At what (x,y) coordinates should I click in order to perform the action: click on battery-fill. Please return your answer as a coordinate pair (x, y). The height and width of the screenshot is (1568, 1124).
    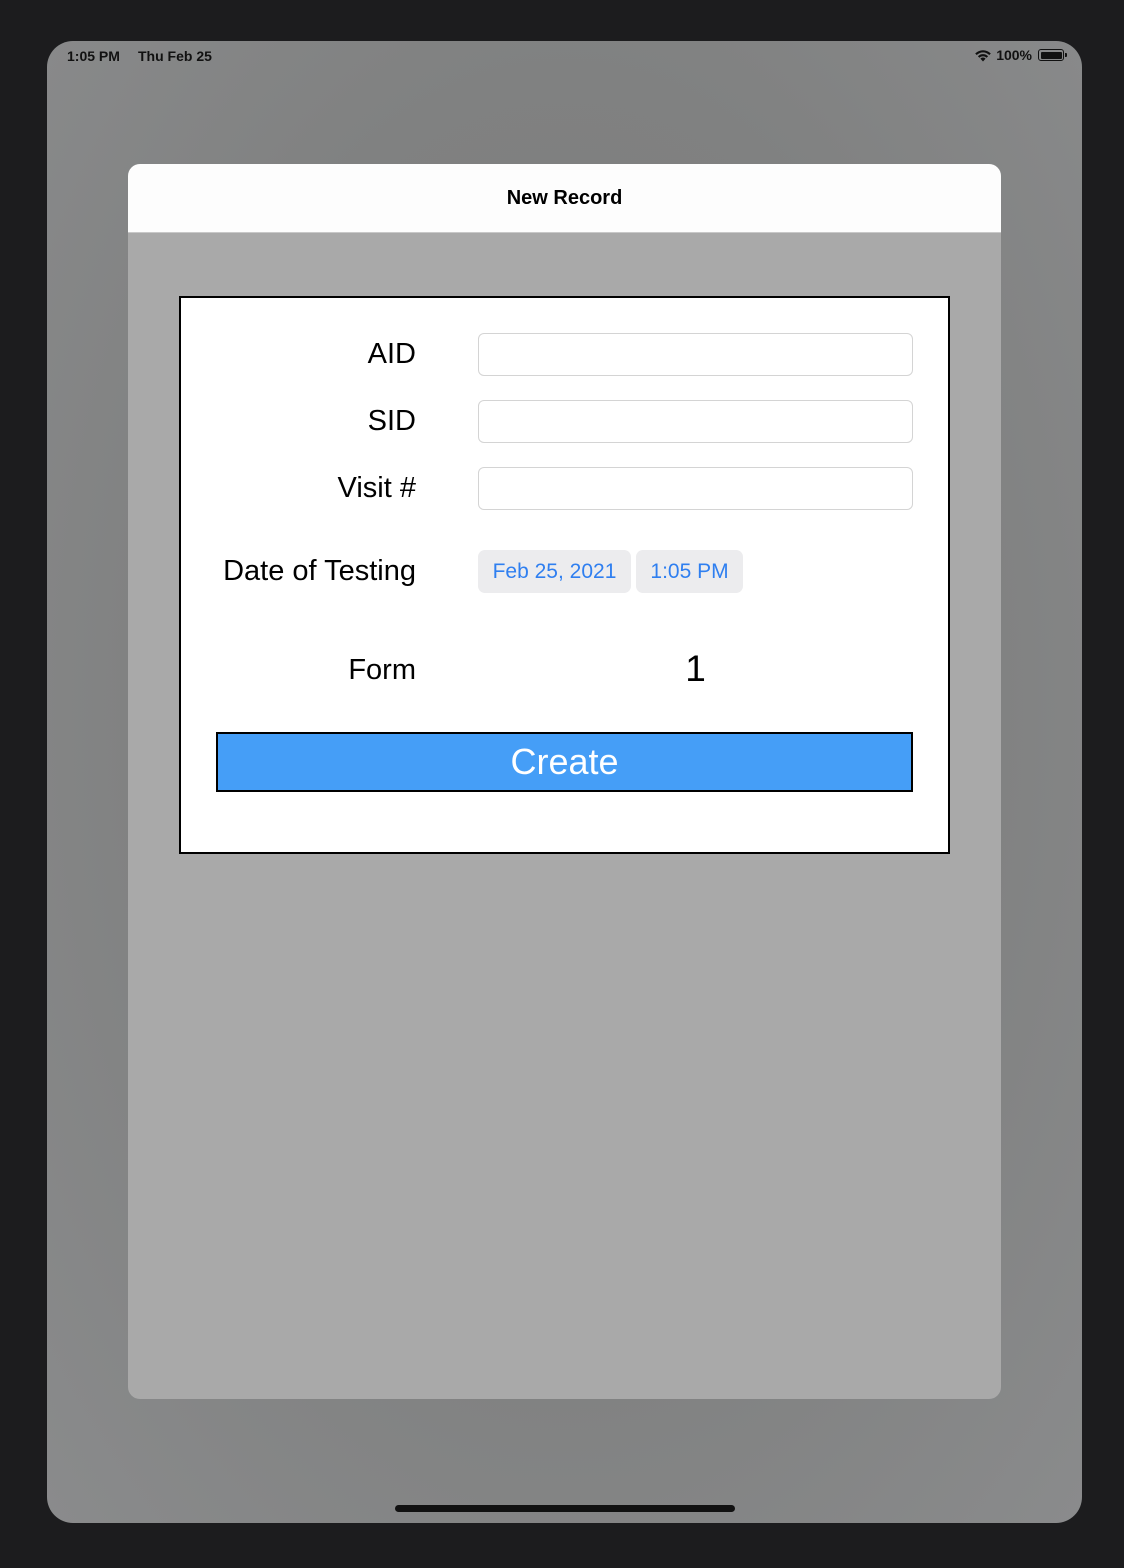
    Looking at the image, I should click on (1051, 55).